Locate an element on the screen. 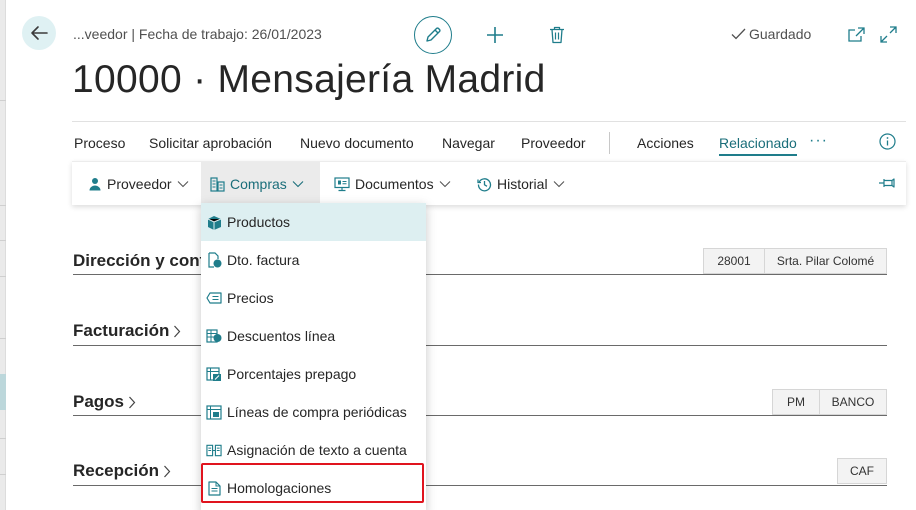 The width and height of the screenshot is (916, 510). sub-menu-proveedor-label: Proveedor is located at coordinates (139, 184).